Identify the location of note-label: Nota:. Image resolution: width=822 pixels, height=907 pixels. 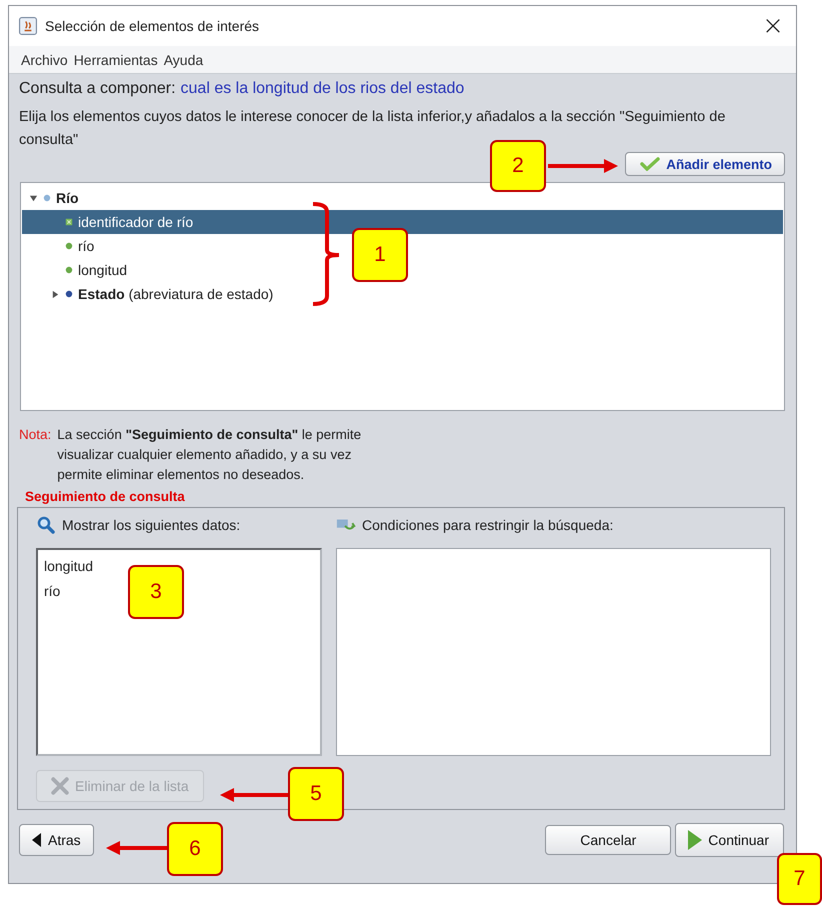
(35, 435).